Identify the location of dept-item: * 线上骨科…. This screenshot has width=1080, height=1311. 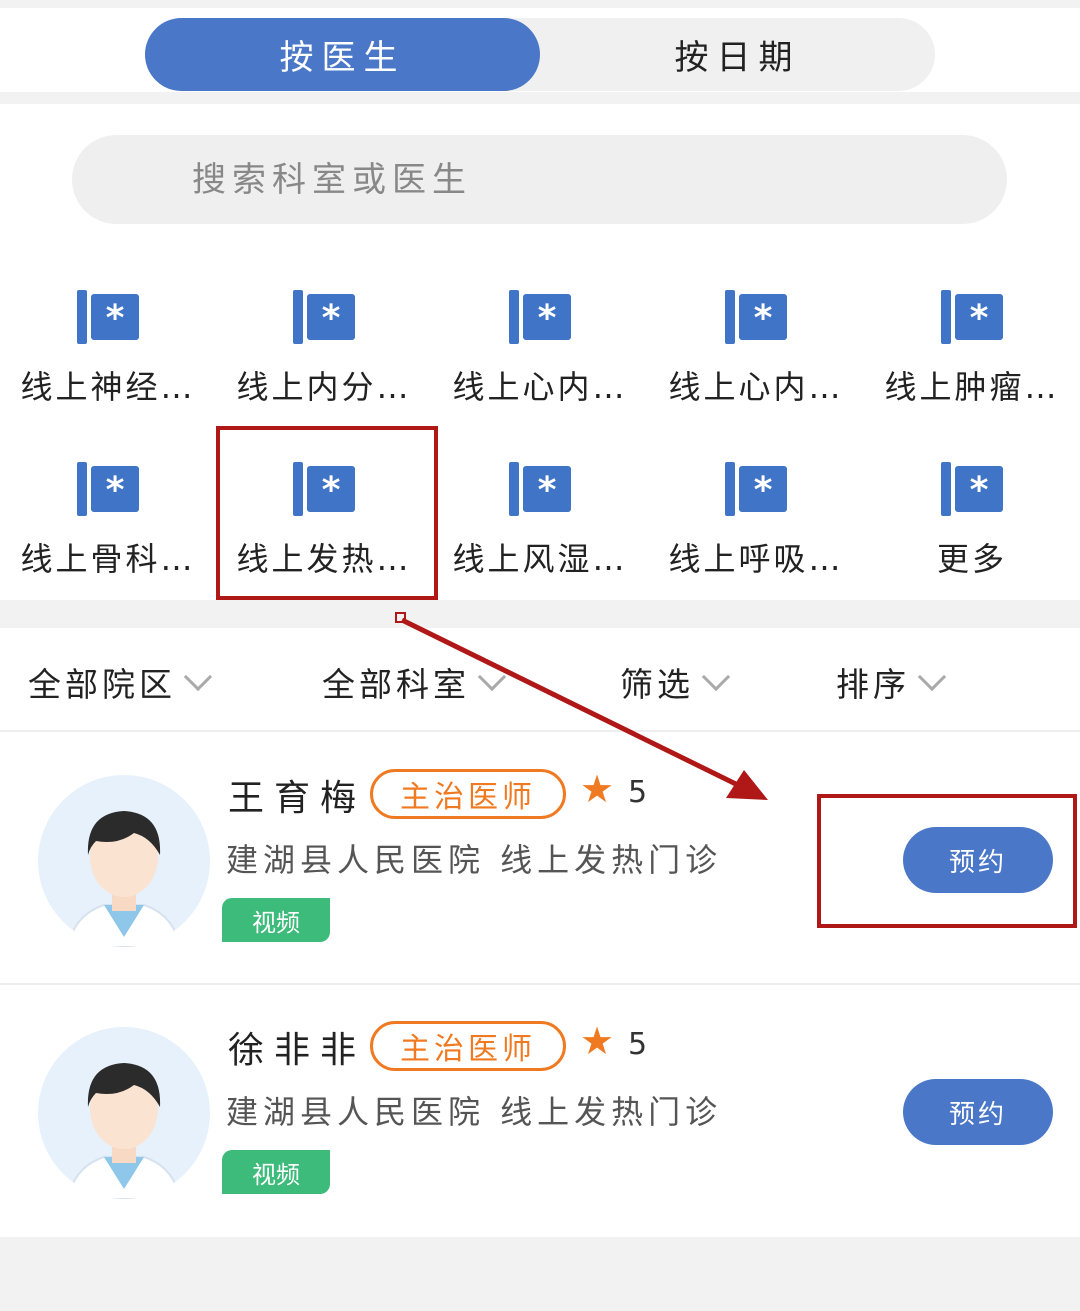
(108, 522).